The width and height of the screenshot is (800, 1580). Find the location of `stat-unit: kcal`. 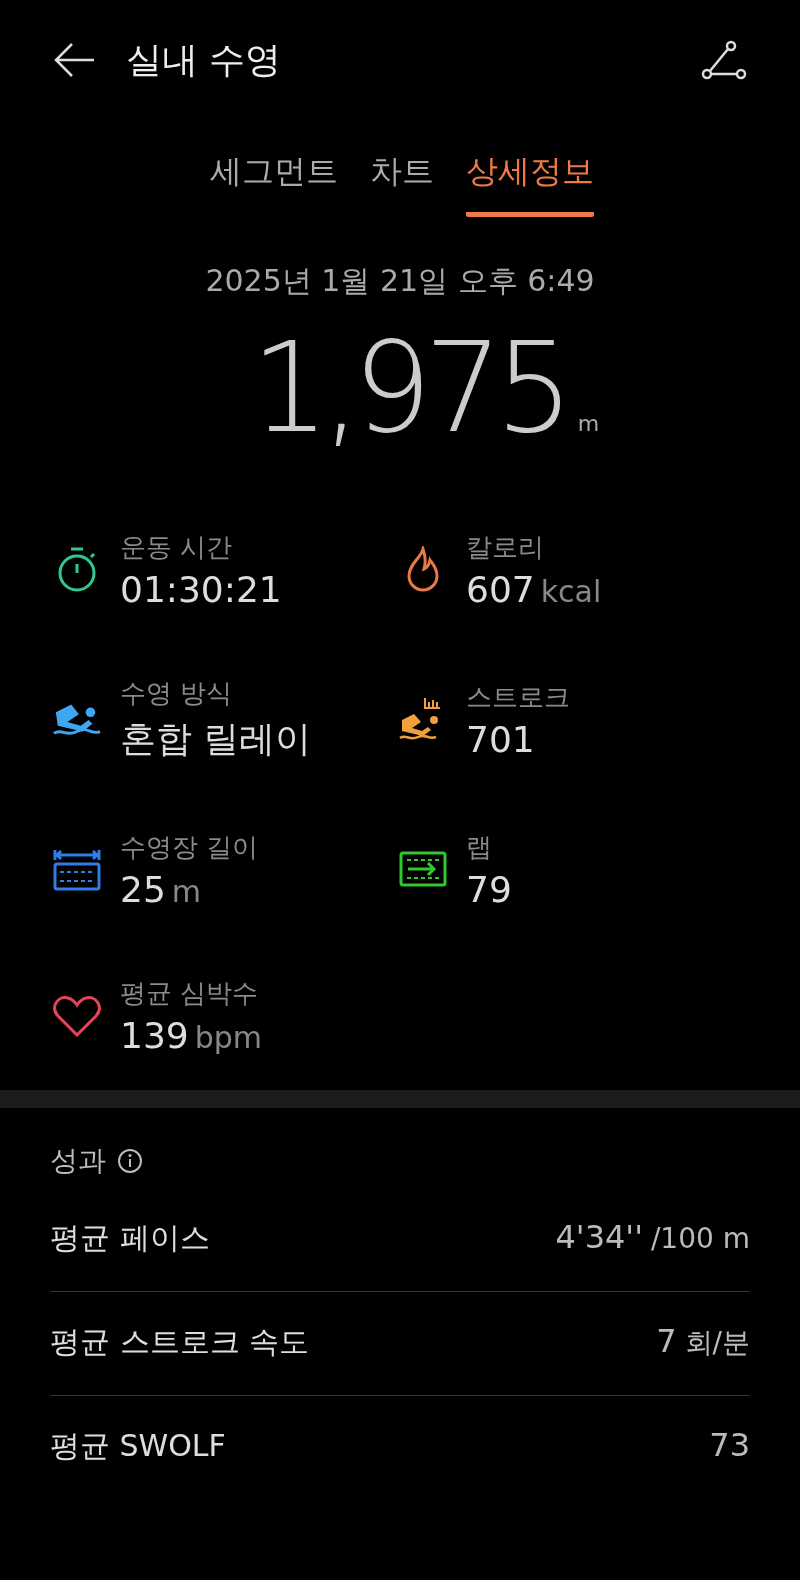

stat-unit: kcal is located at coordinates (571, 591).